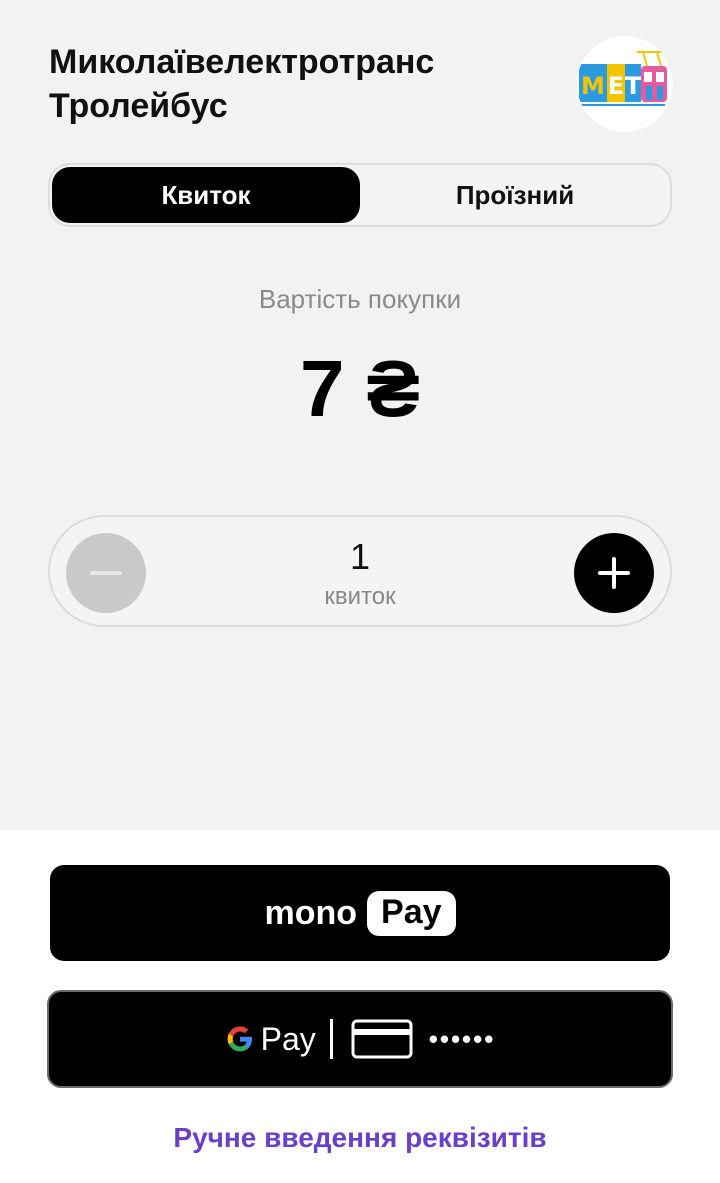 The height and width of the screenshot is (1183, 720). Describe the element at coordinates (360, 299) in the screenshot. I see `price-label: Вартість покупки` at that location.